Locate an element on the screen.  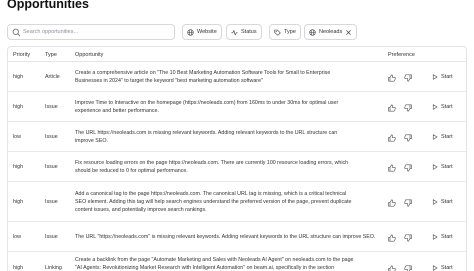
status-filter-label: Status is located at coordinates (249, 32).